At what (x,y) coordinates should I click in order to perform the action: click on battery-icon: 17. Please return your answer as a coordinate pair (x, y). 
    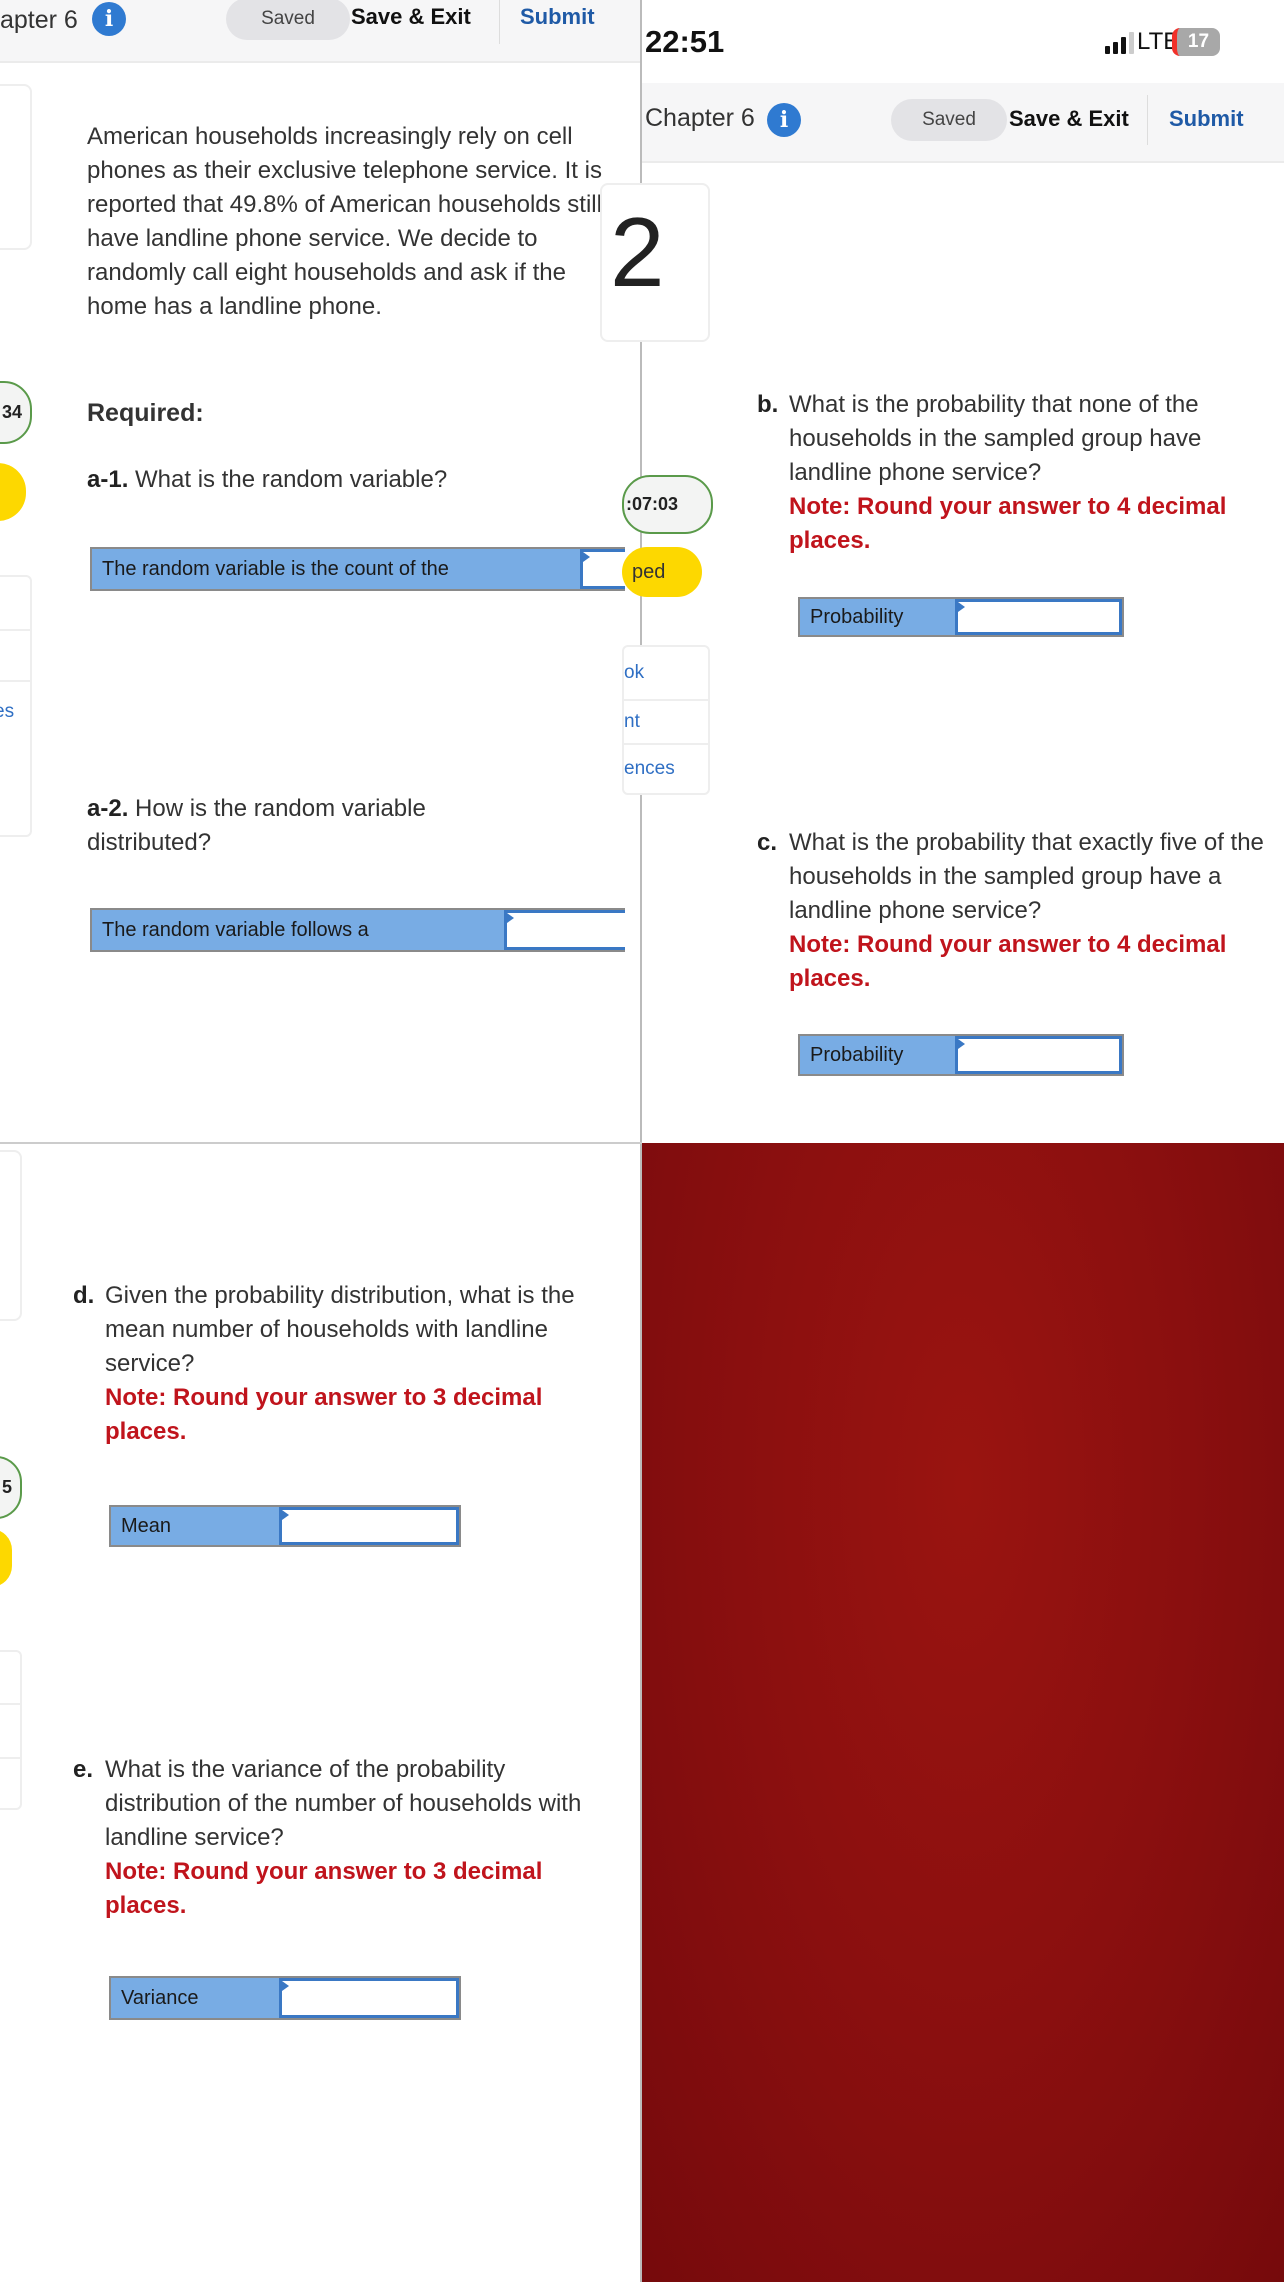
    Looking at the image, I should click on (1196, 42).